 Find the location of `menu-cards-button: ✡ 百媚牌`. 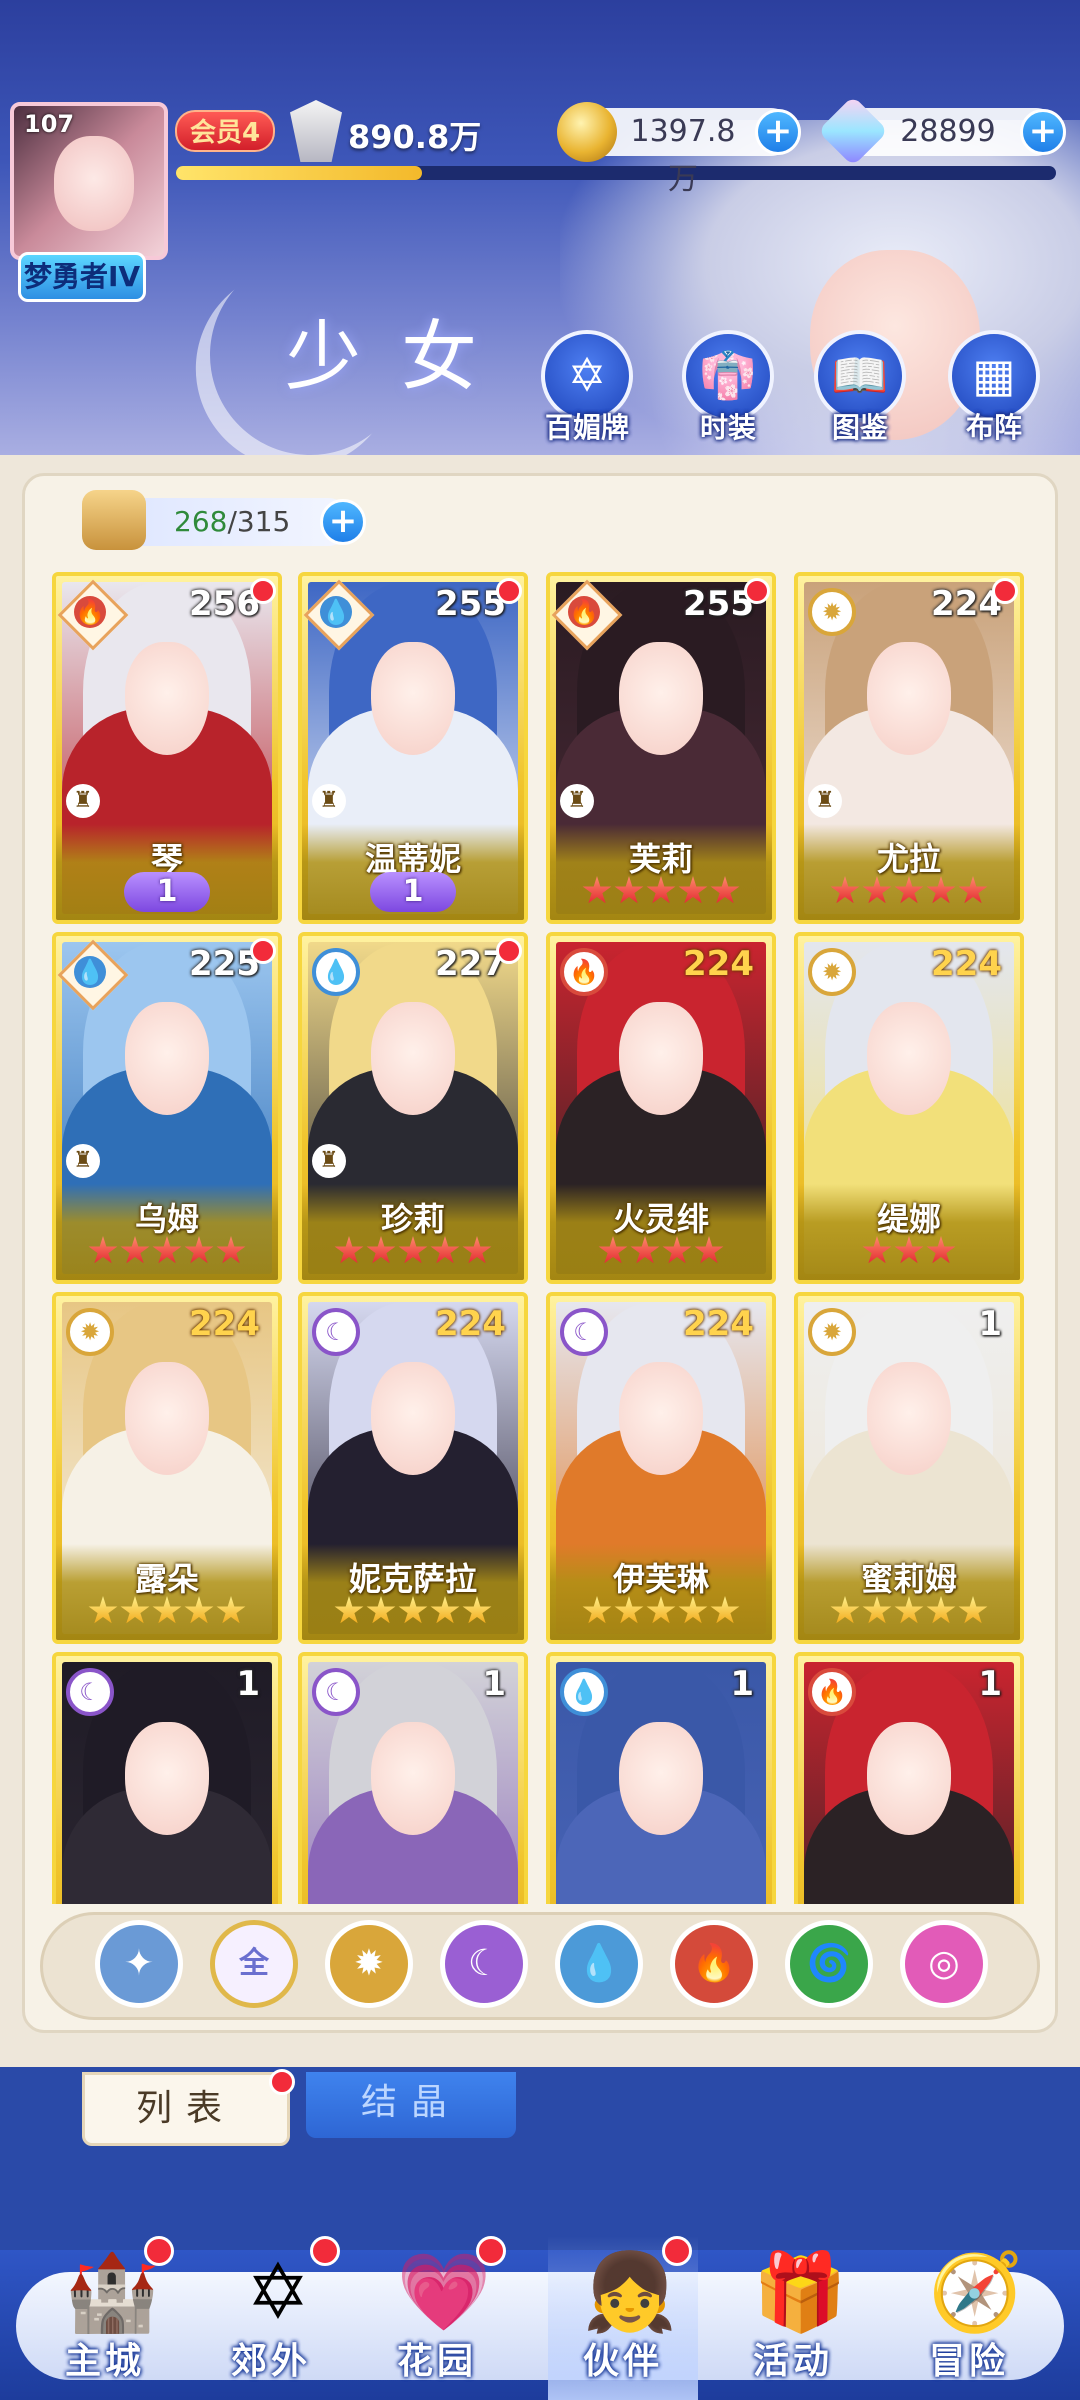

menu-cards-button: ✡ 百媚牌 is located at coordinates (587, 388).